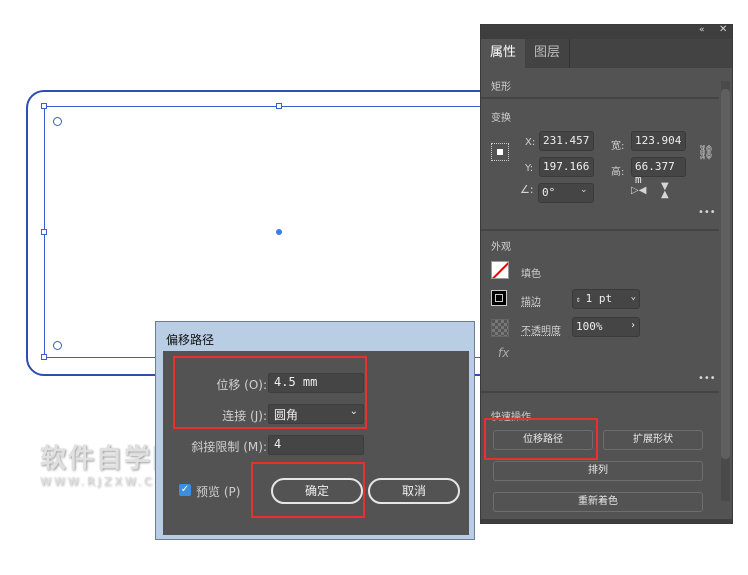  What do you see at coordinates (541, 329) in the screenshot?
I see `opacity-label: 不透明度` at bounding box center [541, 329].